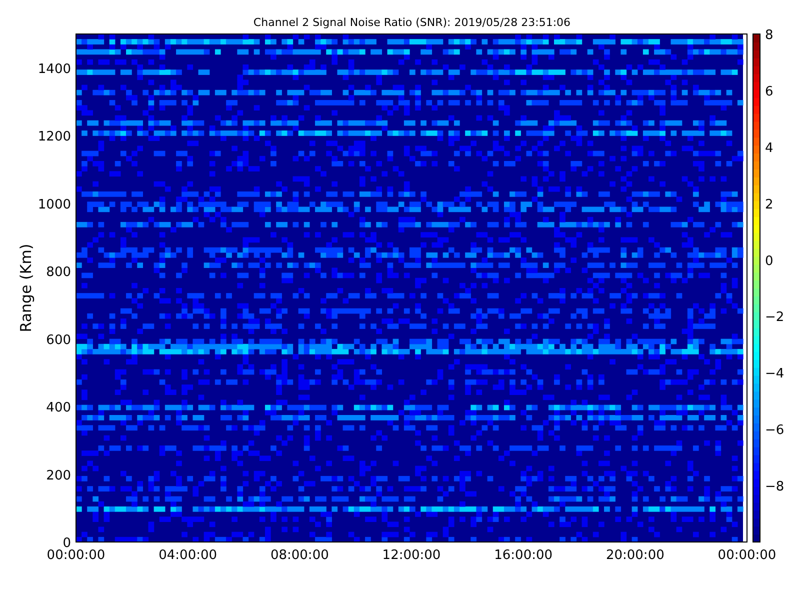 Image resolution: width=800 pixels, height=600 pixels. Describe the element at coordinates (769, 204) in the screenshot. I see `colorbar-tick-label: 2` at that location.